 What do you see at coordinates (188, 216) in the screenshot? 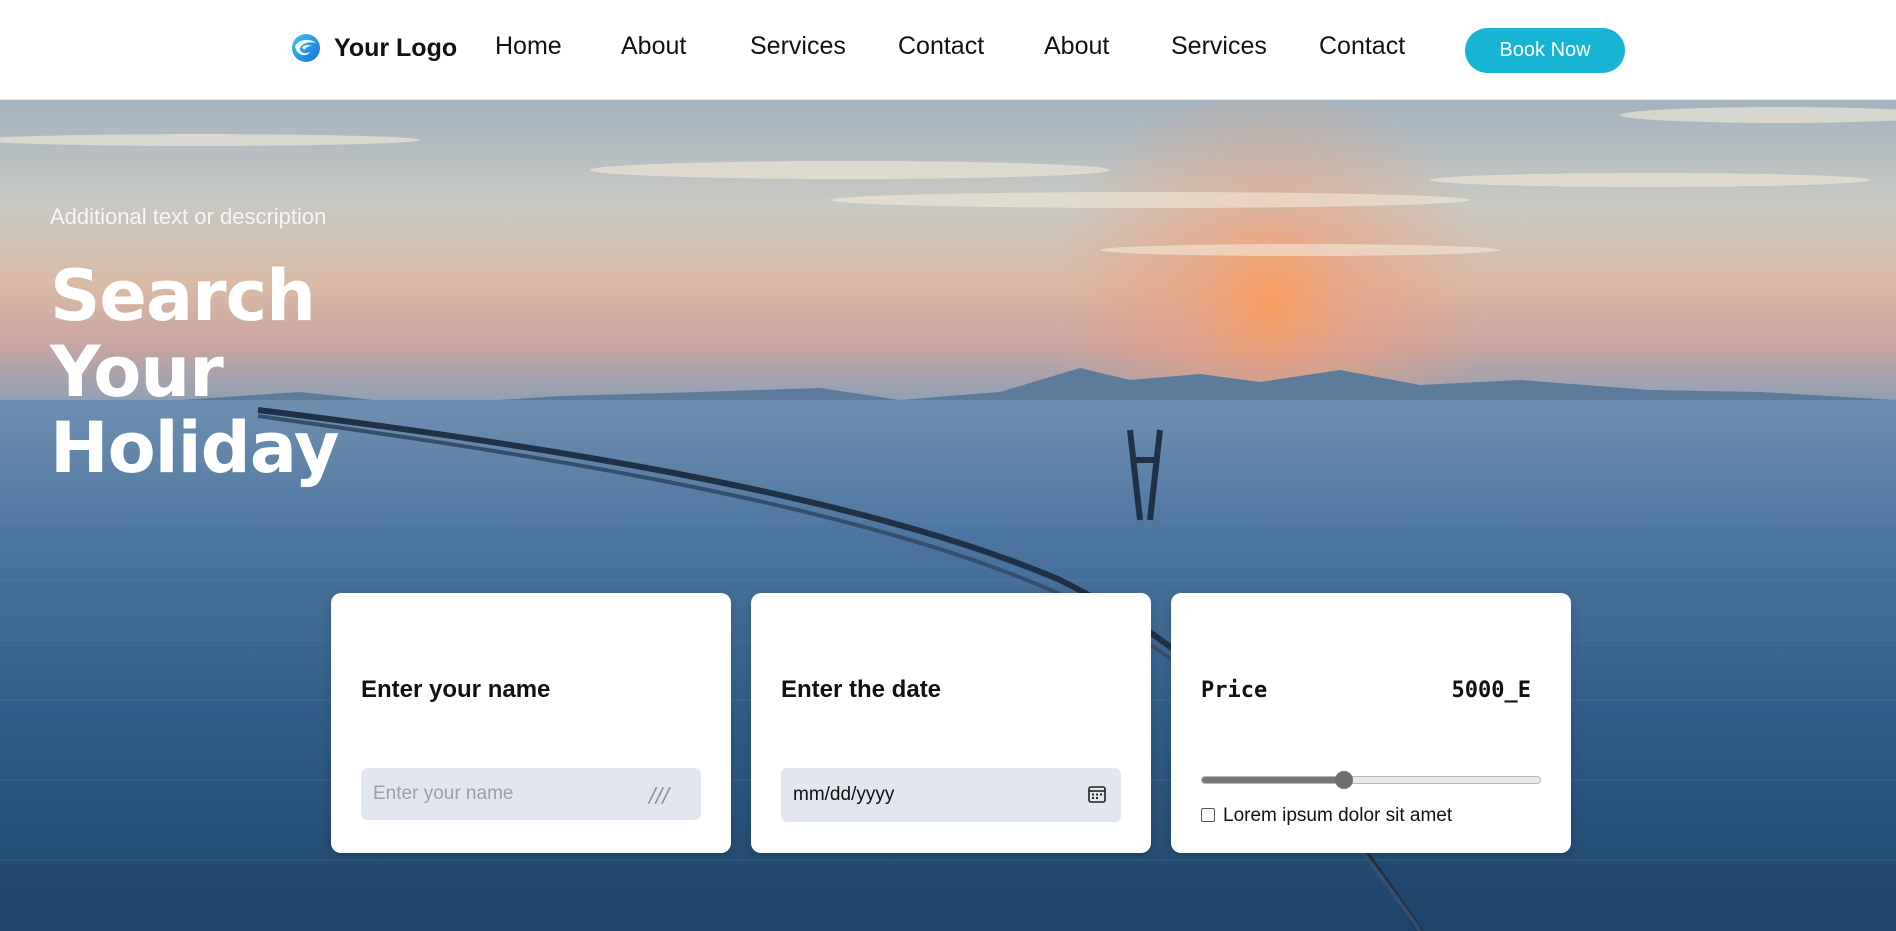
I see `hero-subtitle: Additional text or description` at bounding box center [188, 216].